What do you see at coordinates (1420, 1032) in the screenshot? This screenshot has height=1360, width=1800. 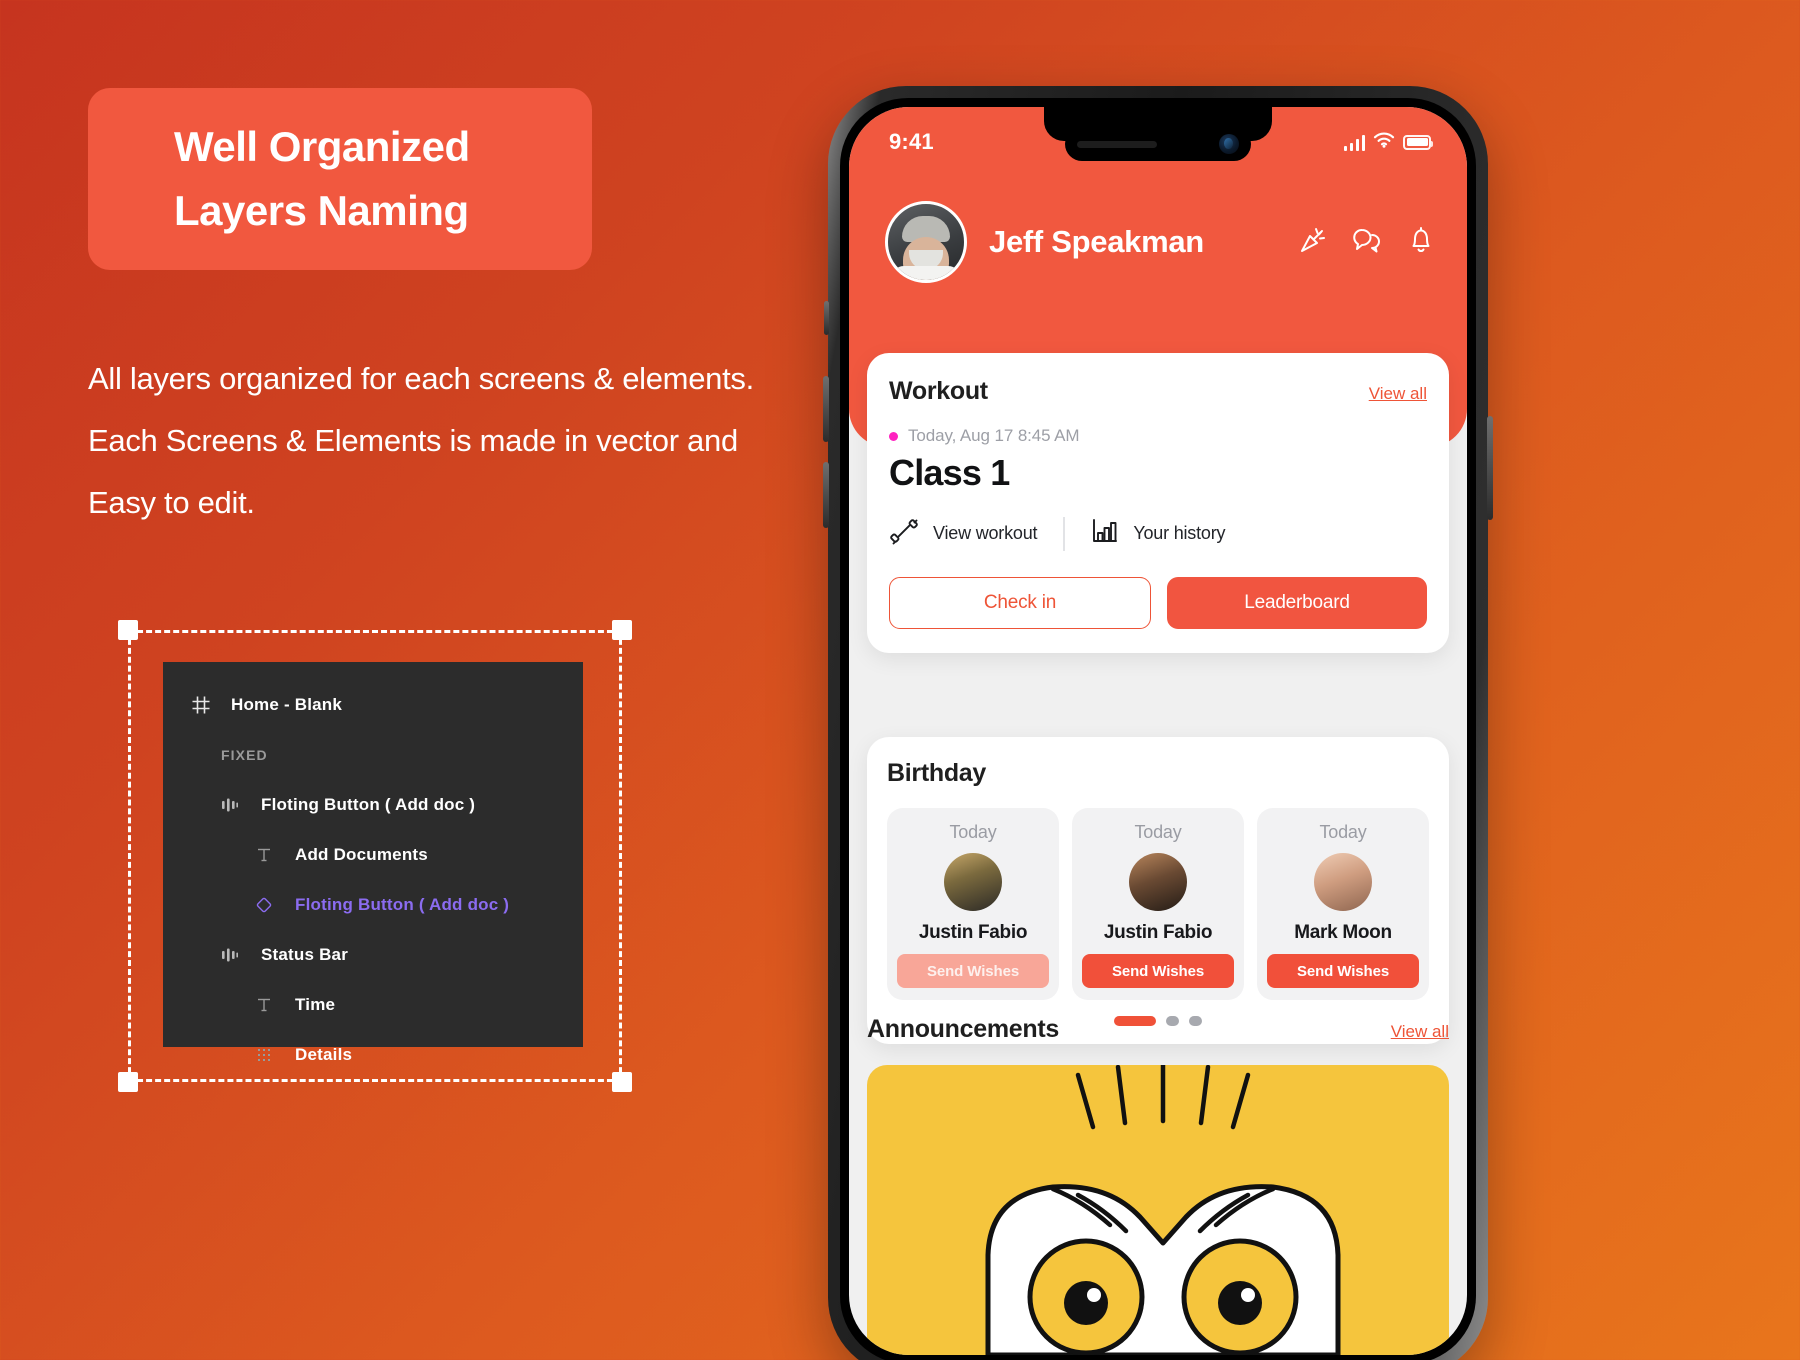 I see `announcements-view-all-link: View all` at bounding box center [1420, 1032].